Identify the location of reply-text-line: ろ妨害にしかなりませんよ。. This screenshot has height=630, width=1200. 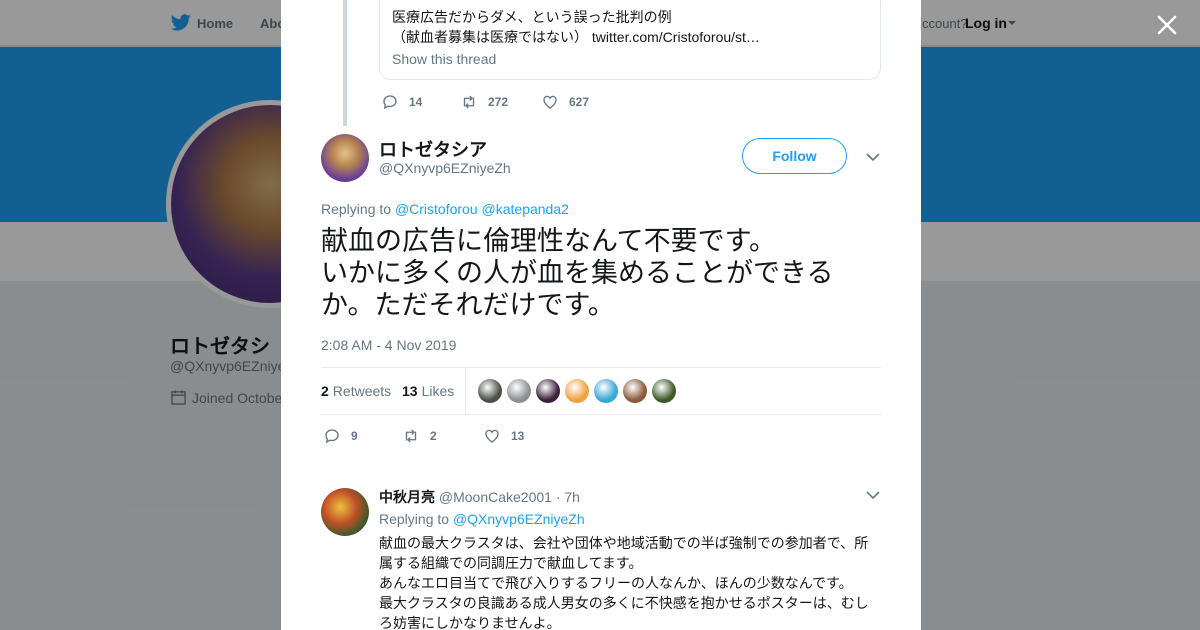
(470, 623).